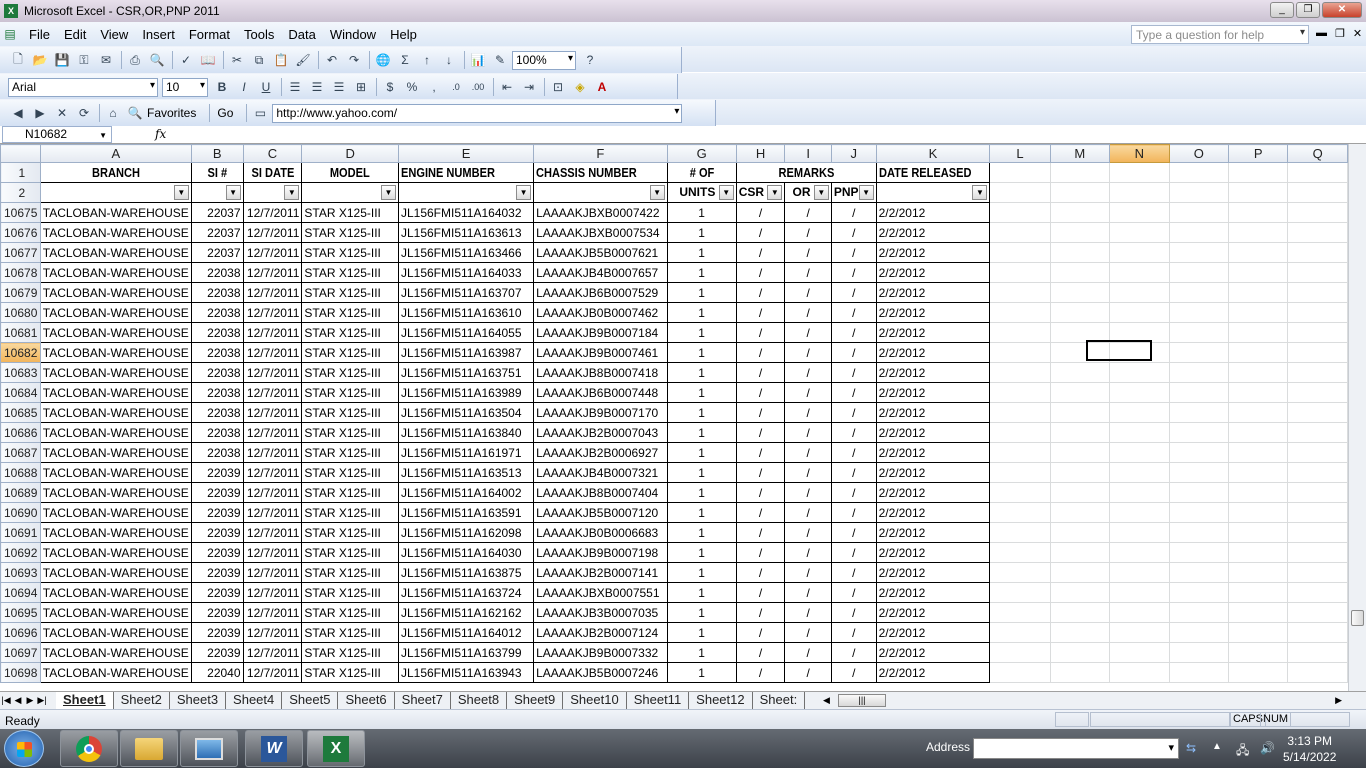  Describe the element at coordinates (412, 87) in the screenshot. I see `percent-icon: %` at that location.